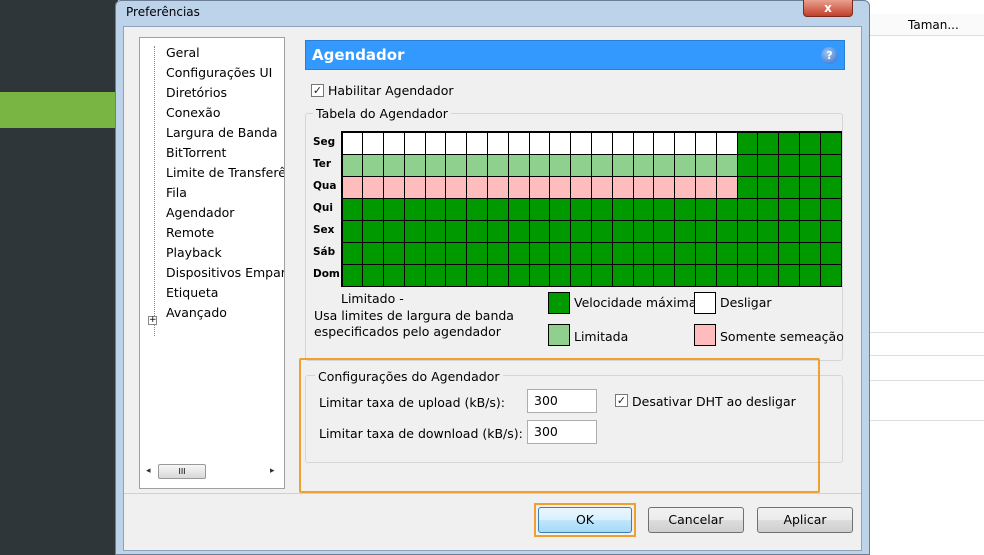 This screenshot has height=555, width=984. Describe the element at coordinates (225, 193) in the screenshot. I see `tree-item: Fila` at that location.